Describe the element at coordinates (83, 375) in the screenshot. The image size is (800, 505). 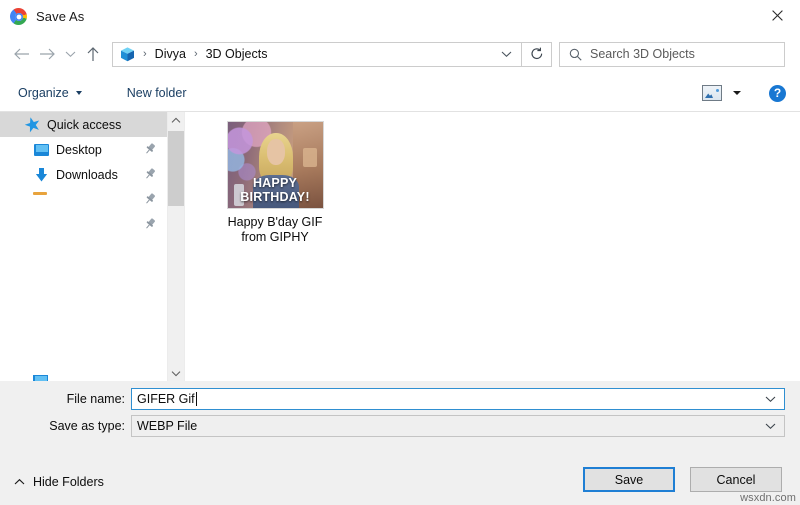
I see `sidebar-item-clipped` at that location.